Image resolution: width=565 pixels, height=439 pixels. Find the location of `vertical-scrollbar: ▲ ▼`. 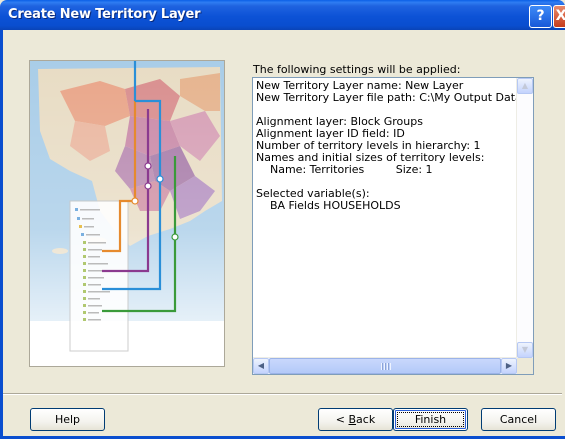

vertical-scrollbar: ▲ ▼ is located at coordinates (524, 218).